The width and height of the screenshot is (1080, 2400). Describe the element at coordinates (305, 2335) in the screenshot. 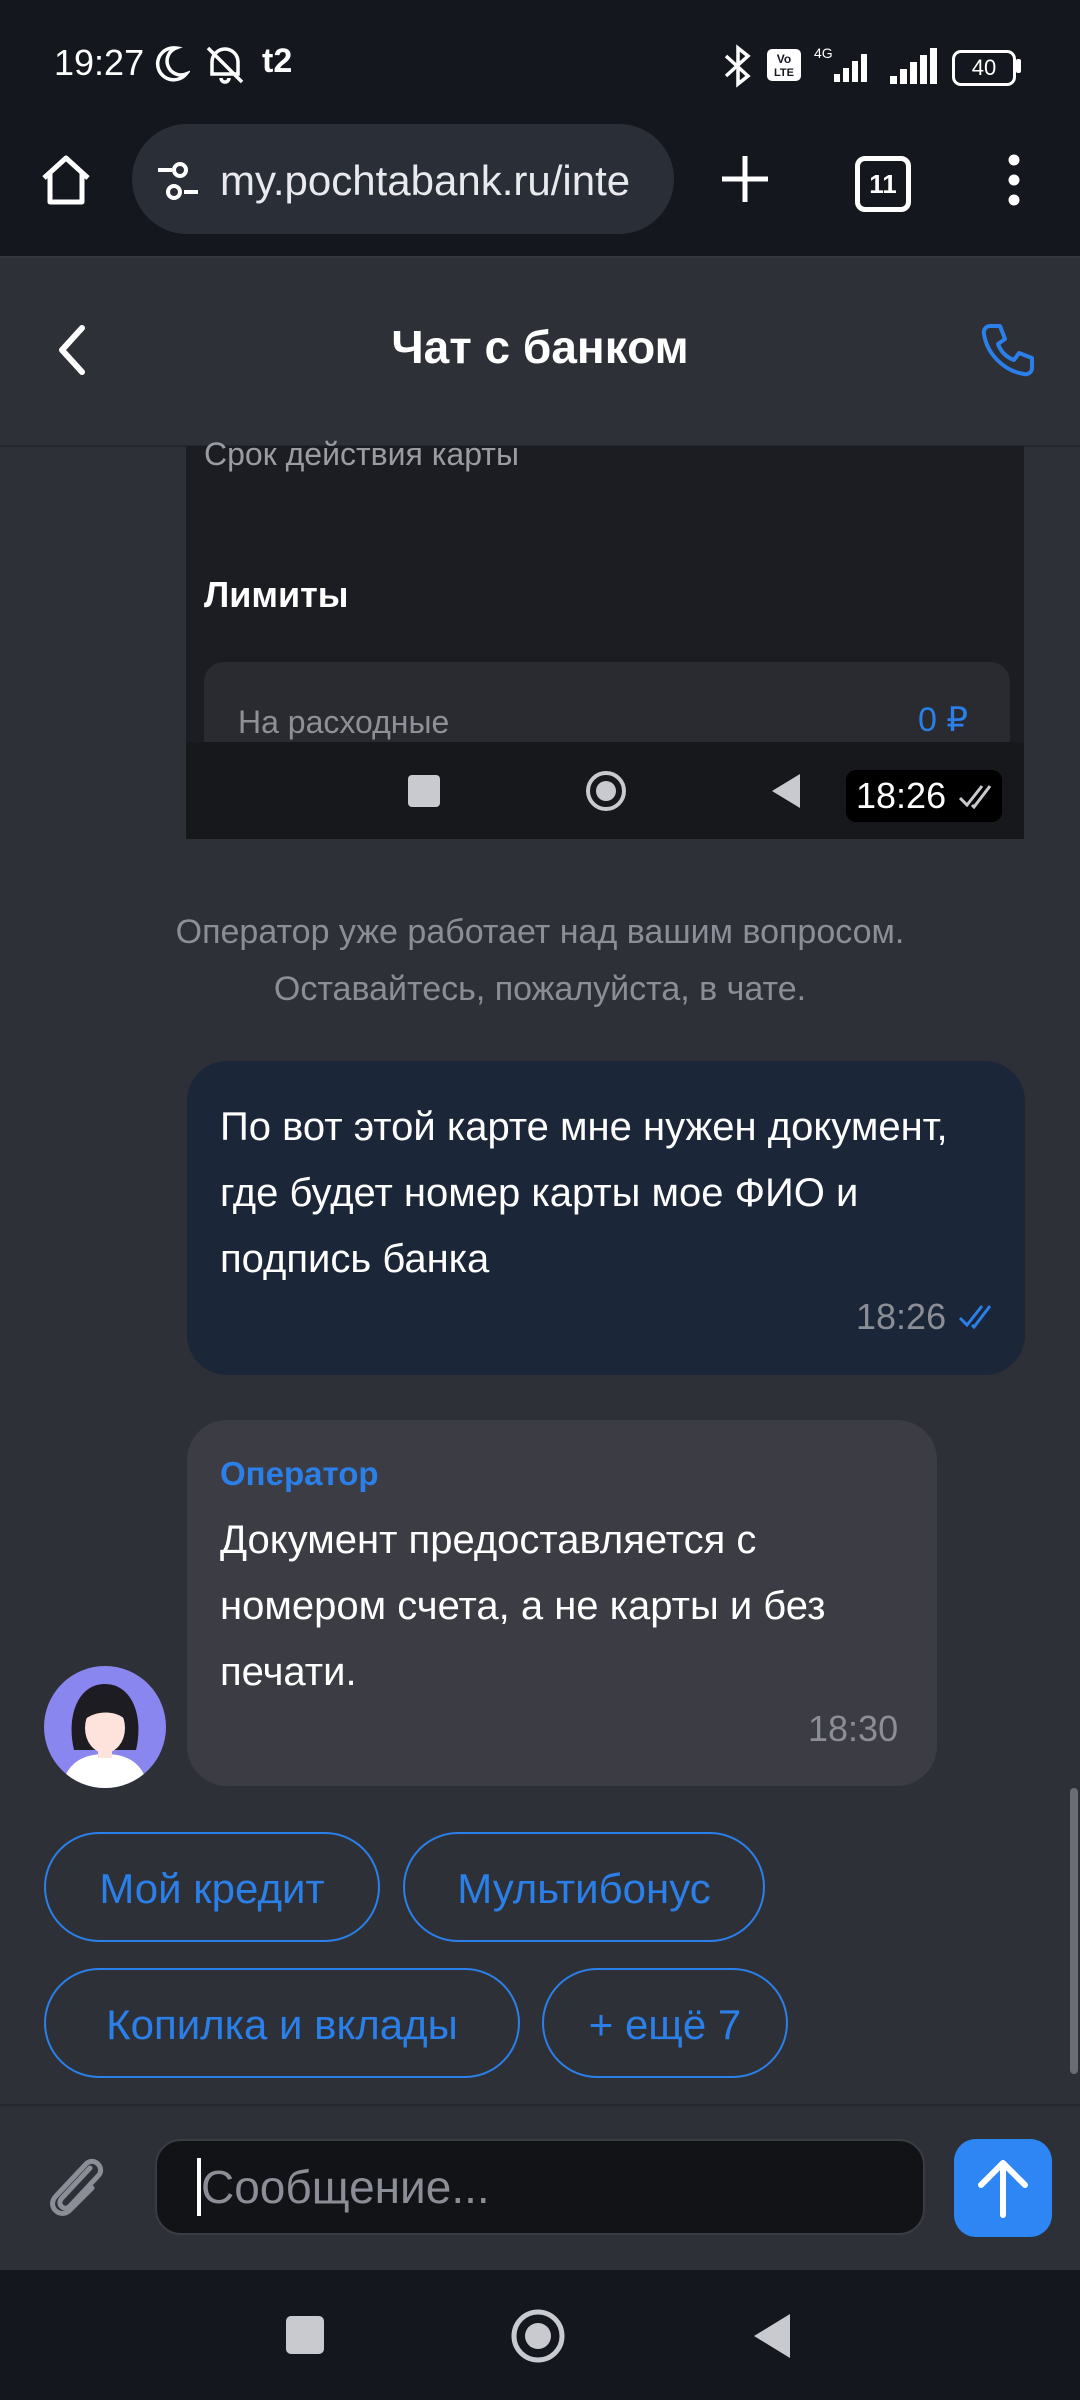

I see `recents-button-icon` at that location.